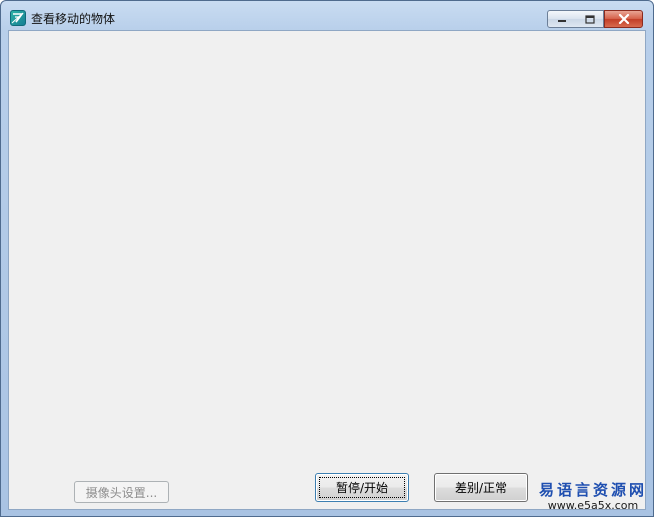 This screenshot has width=654, height=517. I want to click on minimize-button, so click(562, 19).